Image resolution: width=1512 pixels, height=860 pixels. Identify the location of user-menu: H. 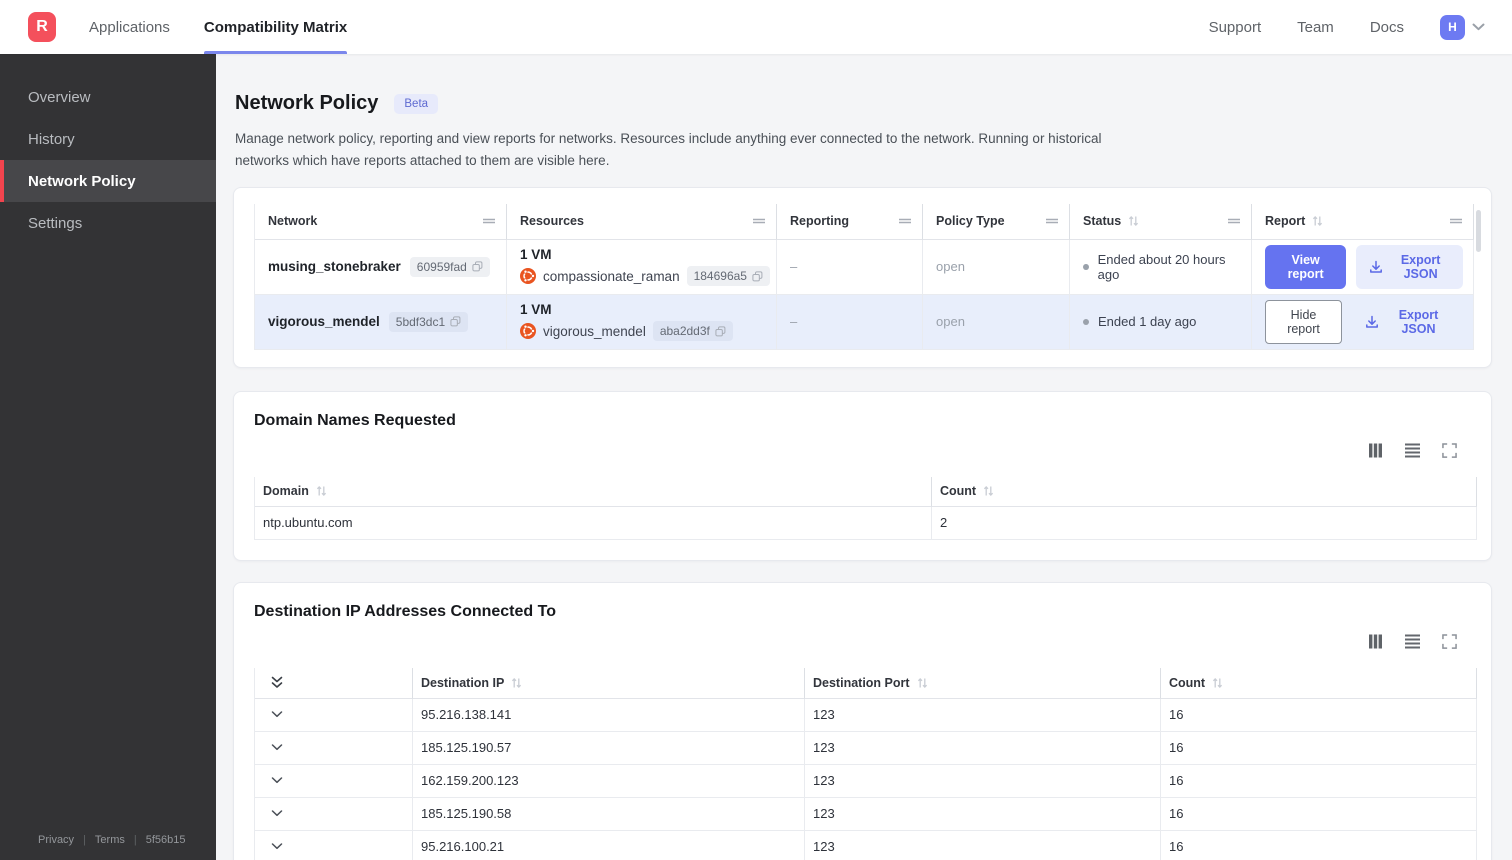
(1462, 27).